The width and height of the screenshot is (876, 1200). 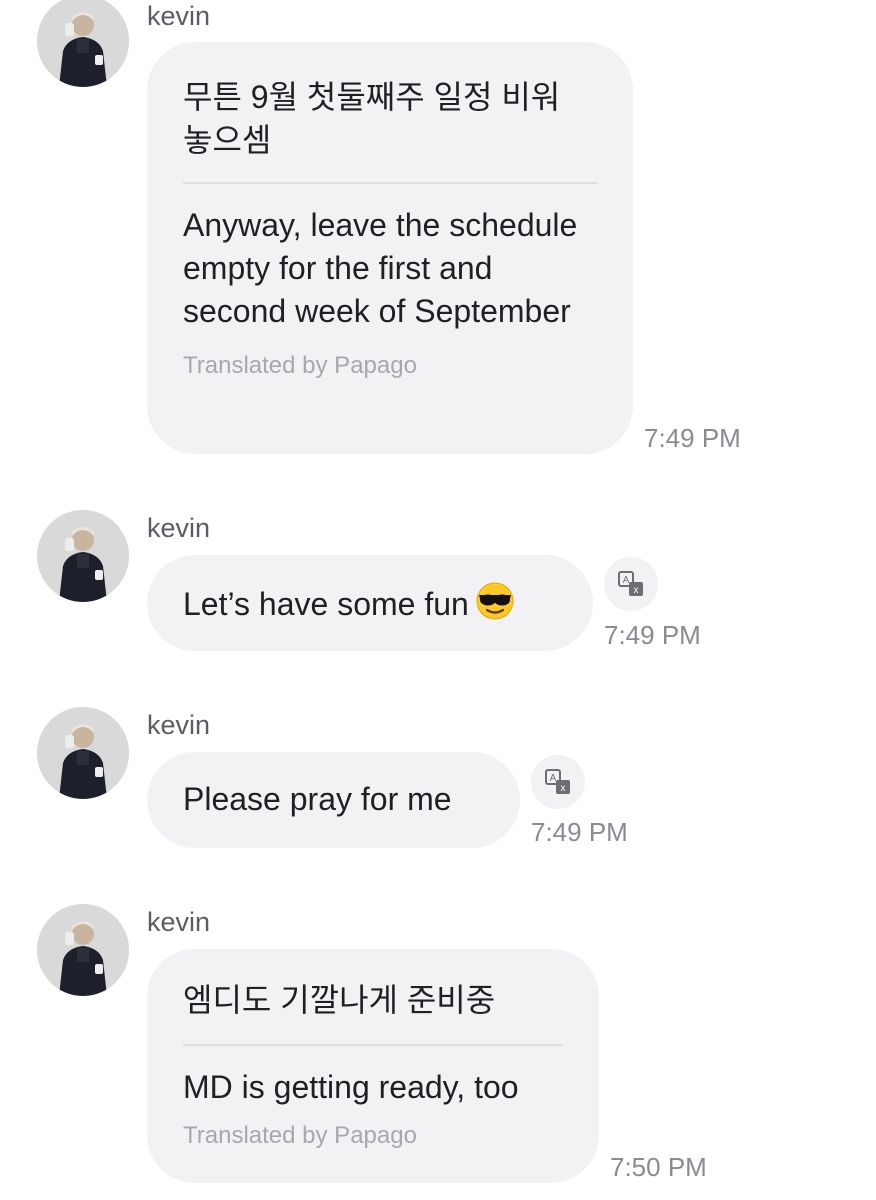 I want to click on translated-text: MD is getting ready, too, so click(x=351, y=1087).